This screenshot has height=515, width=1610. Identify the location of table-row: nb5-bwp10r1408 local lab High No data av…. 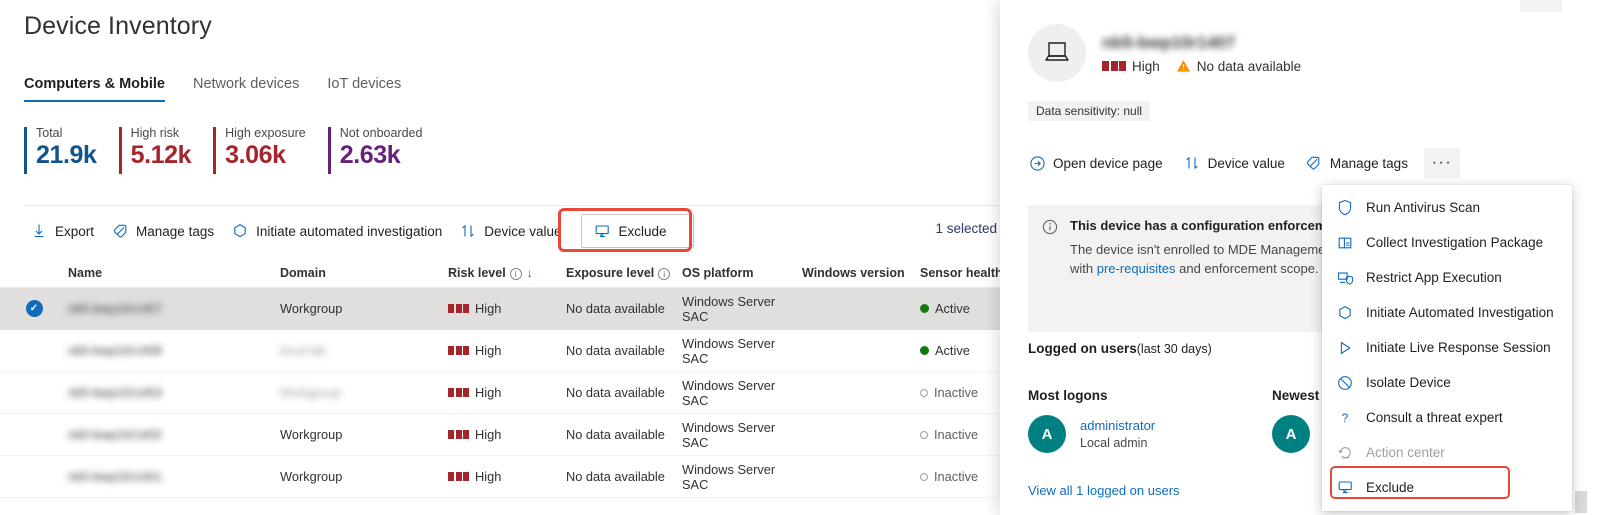
(502, 351).